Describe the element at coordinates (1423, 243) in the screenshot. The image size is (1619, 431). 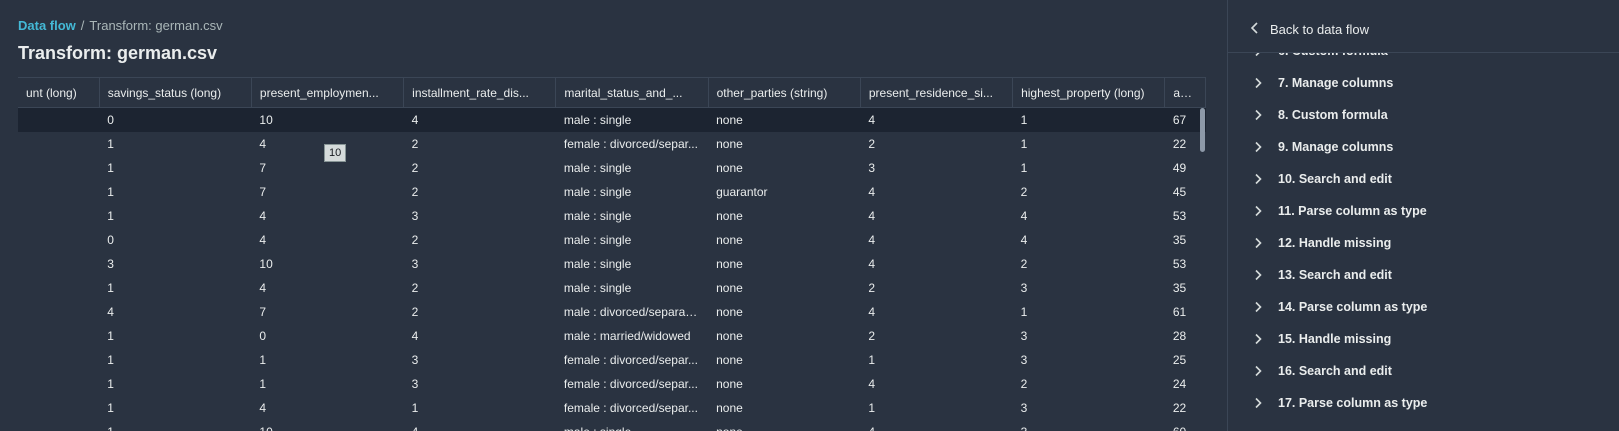
I see `transform-step-item: 12. Handle missing` at that location.